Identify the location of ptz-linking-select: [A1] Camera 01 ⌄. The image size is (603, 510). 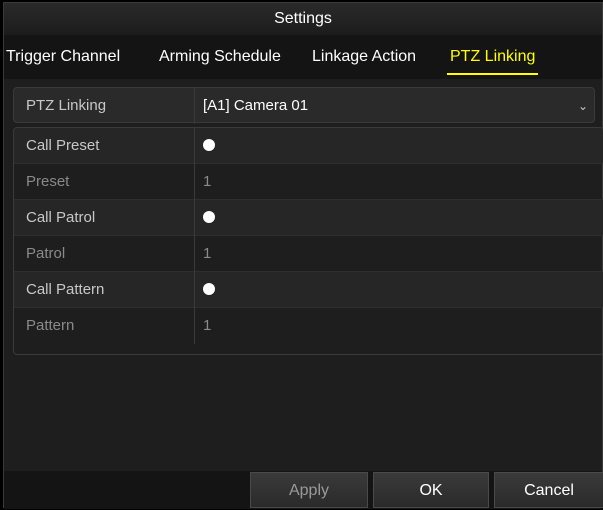
(394, 106).